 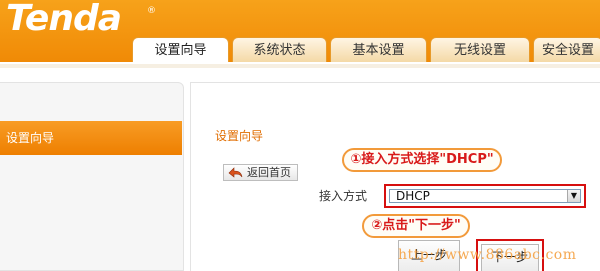 What do you see at coordinates (91, 138) in the screenshot?
I see `sidebar-item-setup-wizard: 设置向导` at bounding box center [91, 138].